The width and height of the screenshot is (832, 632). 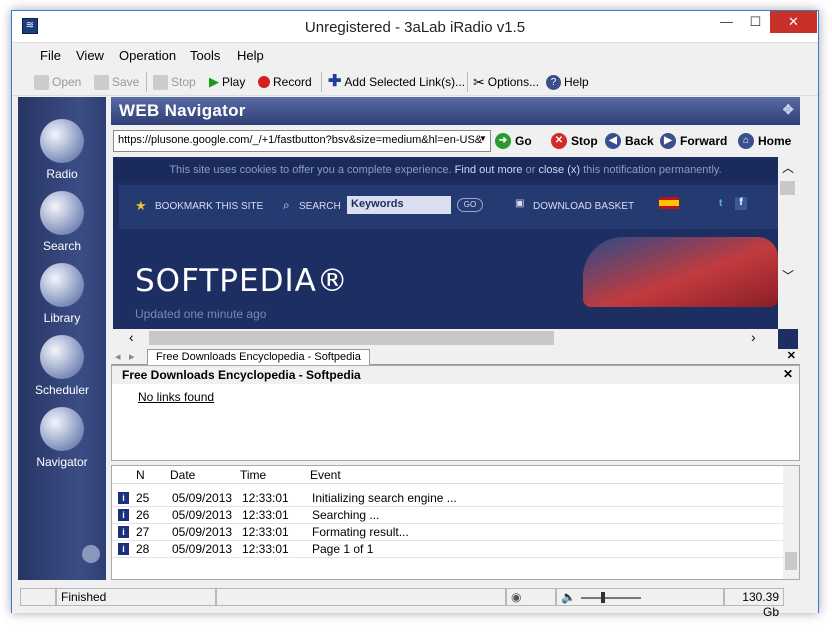 What do you see at coordinates (448, 475) in the screenshot?
I see `log-header: N Date Time Event` at bounding box center [448, 475].